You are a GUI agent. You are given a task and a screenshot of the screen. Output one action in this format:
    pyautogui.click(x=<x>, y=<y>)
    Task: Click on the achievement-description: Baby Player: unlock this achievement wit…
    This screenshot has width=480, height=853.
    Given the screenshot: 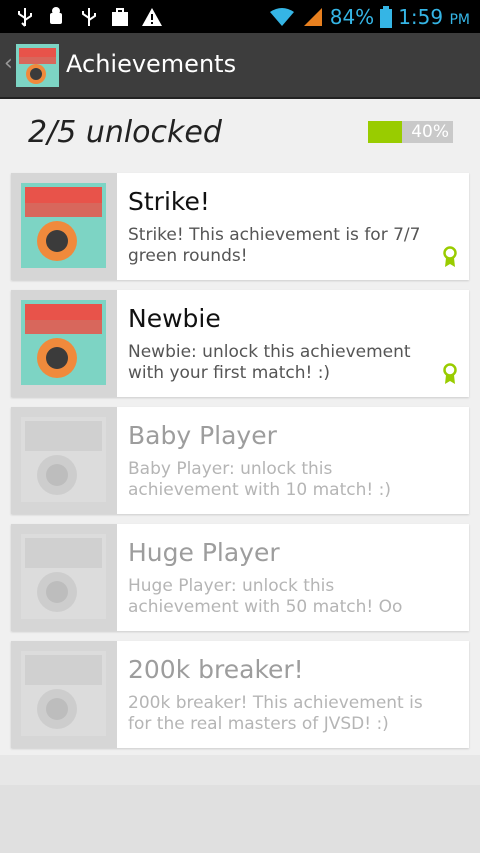 What is the action you would take?
    pyautogui.click(x=259, y=479)
    